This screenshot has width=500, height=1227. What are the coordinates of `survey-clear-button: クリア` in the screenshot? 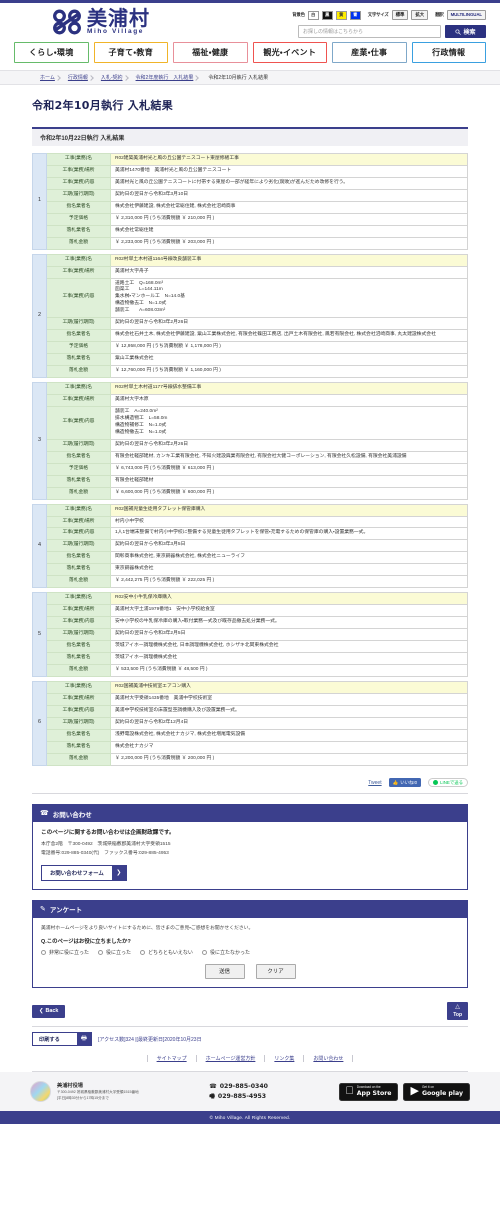 It's located at (275, 971).